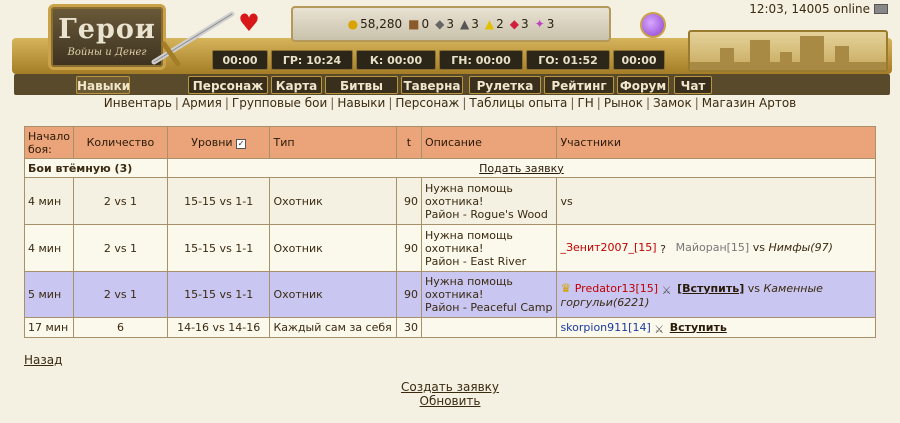  What do you see at coordinates (408, 142) in the screenshot?
I see `col-t: t` at bounding box center [408, 142].